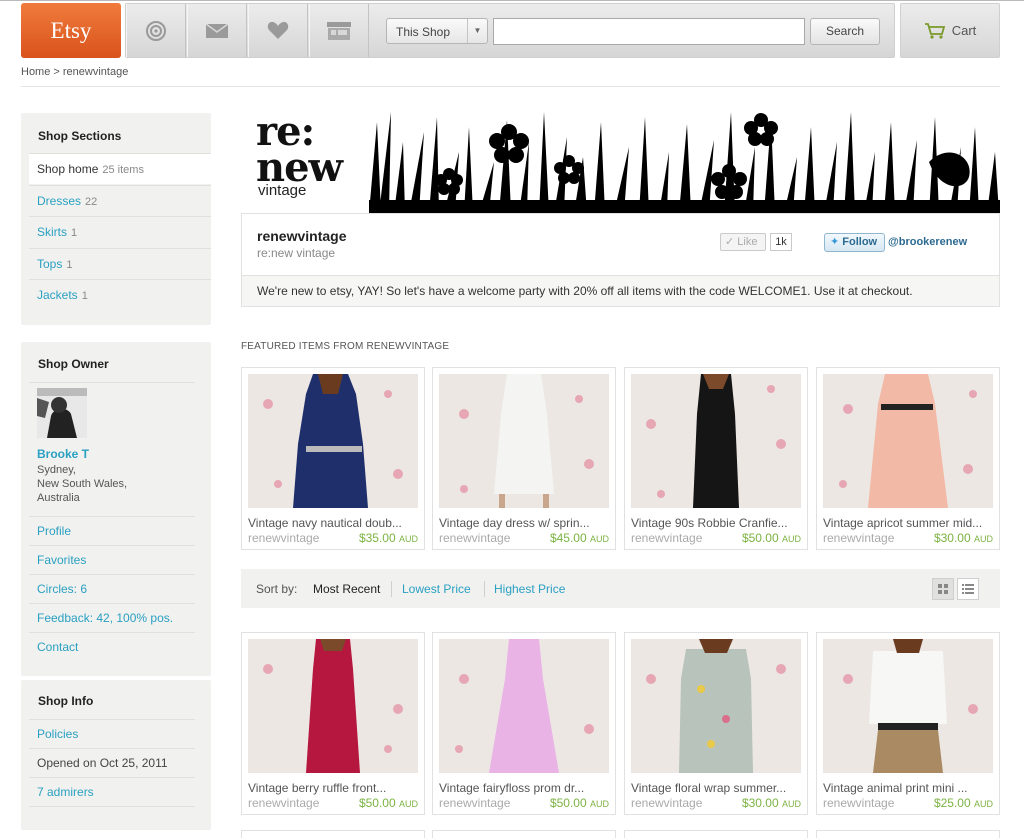 The image size is (1024, 838). I want to click on price-value: $50.00, so click(568, 803).